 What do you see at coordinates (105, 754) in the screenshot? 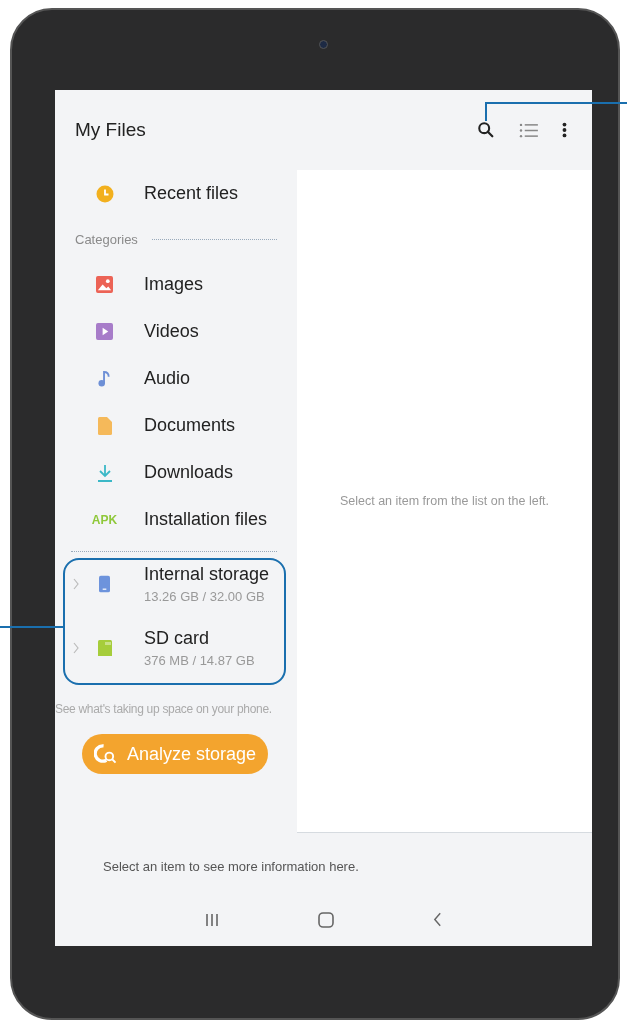
I see `analyze-icon` at bounding box center [105, 754].